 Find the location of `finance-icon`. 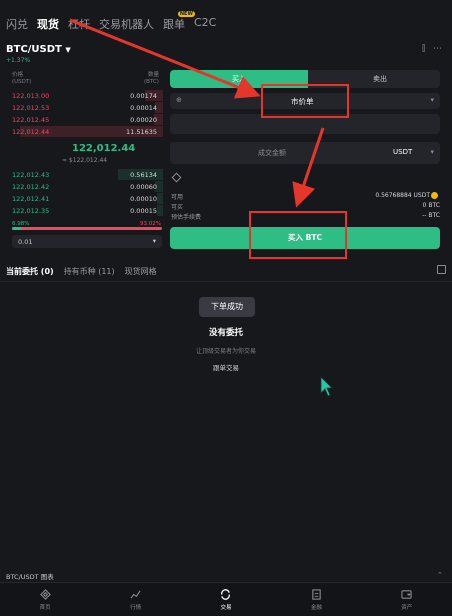

finance-icon is located at coordinates (316, 594).